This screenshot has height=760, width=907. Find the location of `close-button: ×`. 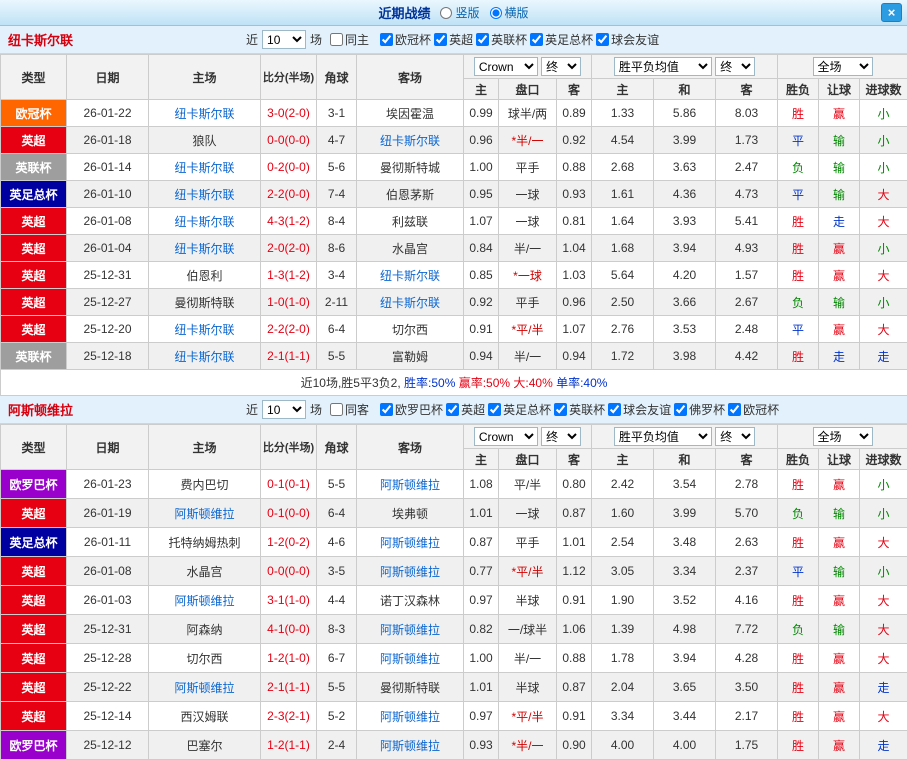

close-button: × is located at coordinates (891, 12).